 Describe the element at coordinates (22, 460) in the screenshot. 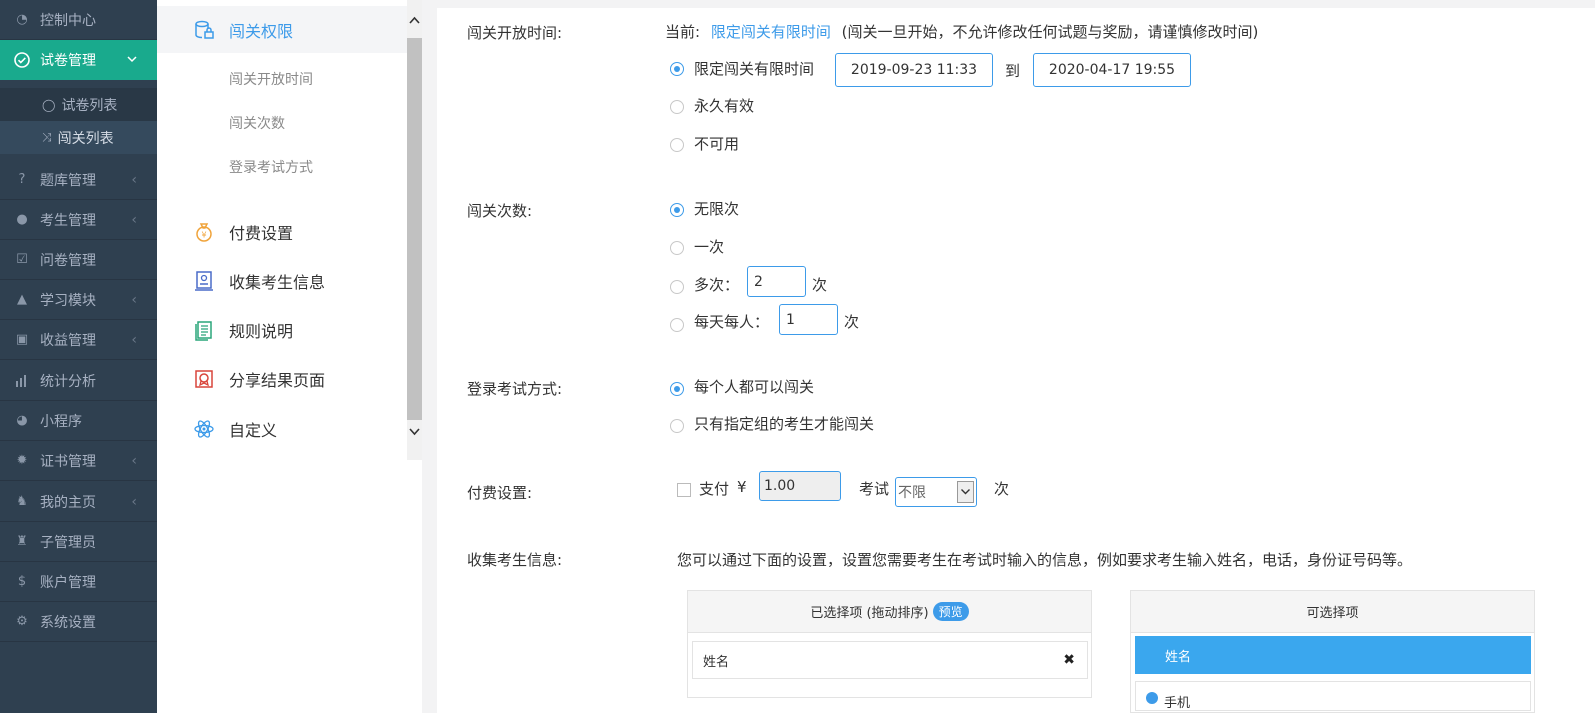

I see `certificate-icon: ✹` at that location.